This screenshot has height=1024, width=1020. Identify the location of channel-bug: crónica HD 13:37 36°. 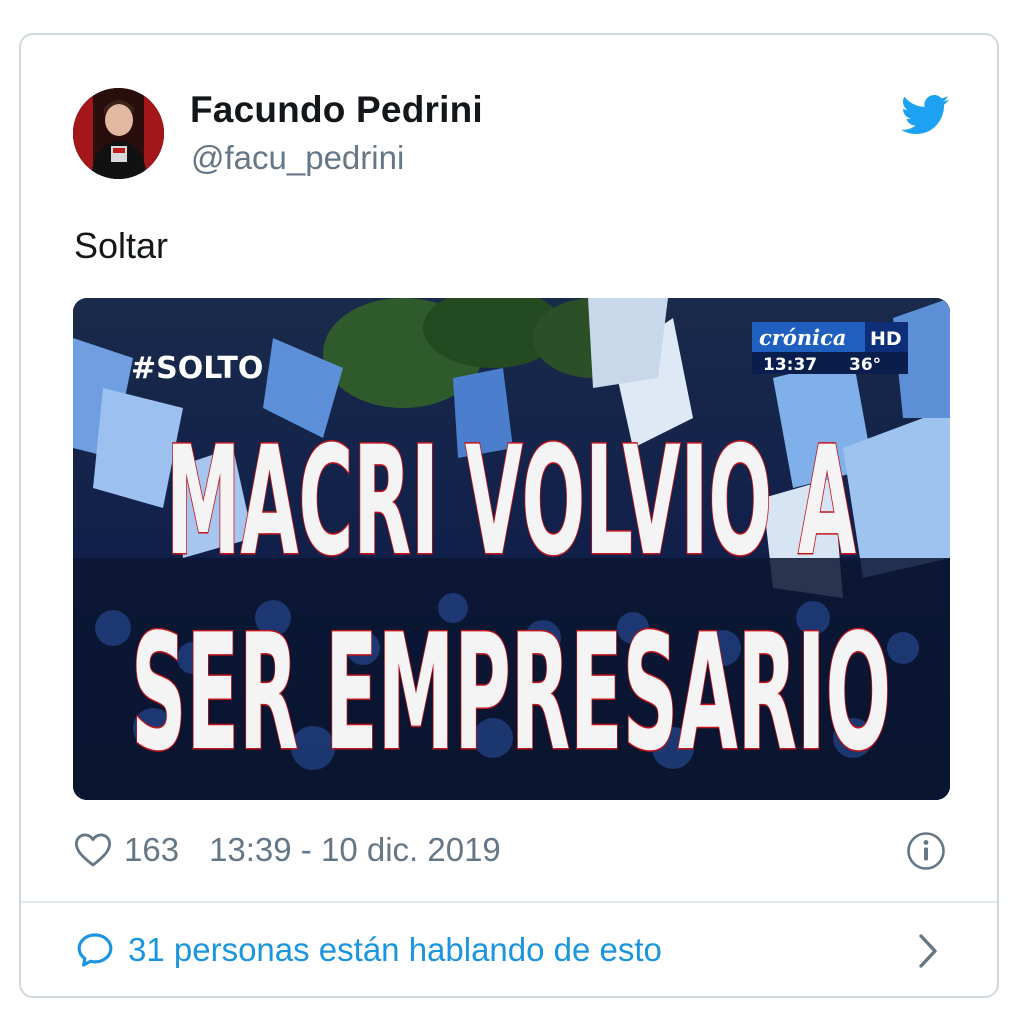
(830, 348).